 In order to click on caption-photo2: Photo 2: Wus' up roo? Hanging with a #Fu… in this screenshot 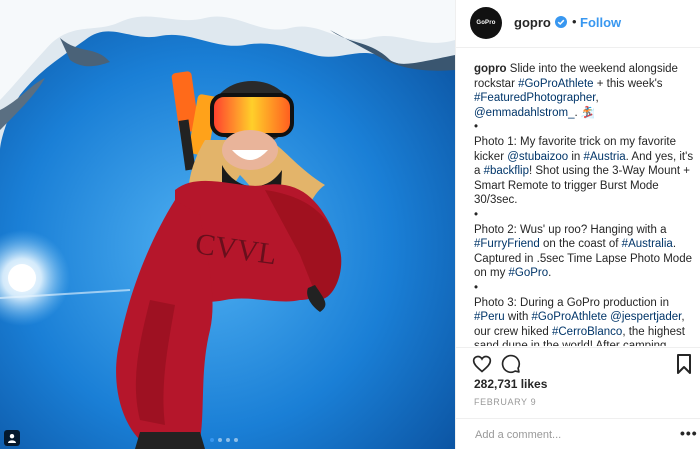, I will do `click(584, 252)`.